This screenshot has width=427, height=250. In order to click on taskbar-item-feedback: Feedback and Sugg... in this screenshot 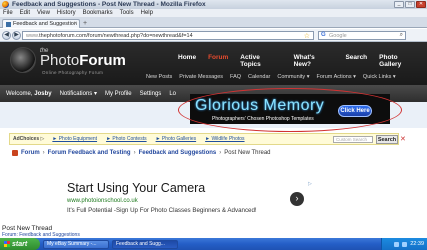, I will do `click(145, 244)`.